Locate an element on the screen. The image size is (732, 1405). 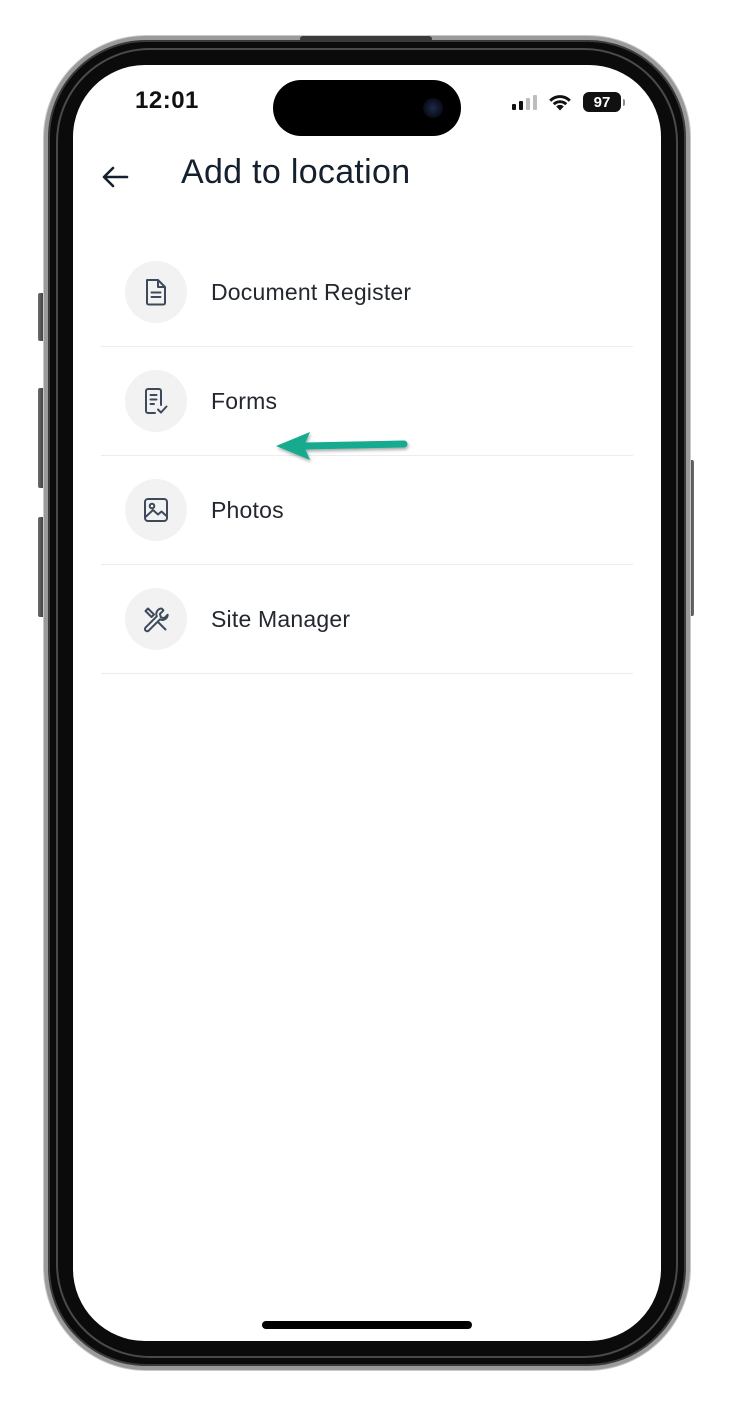
top-edge-line is located at coordinates (366, 39).